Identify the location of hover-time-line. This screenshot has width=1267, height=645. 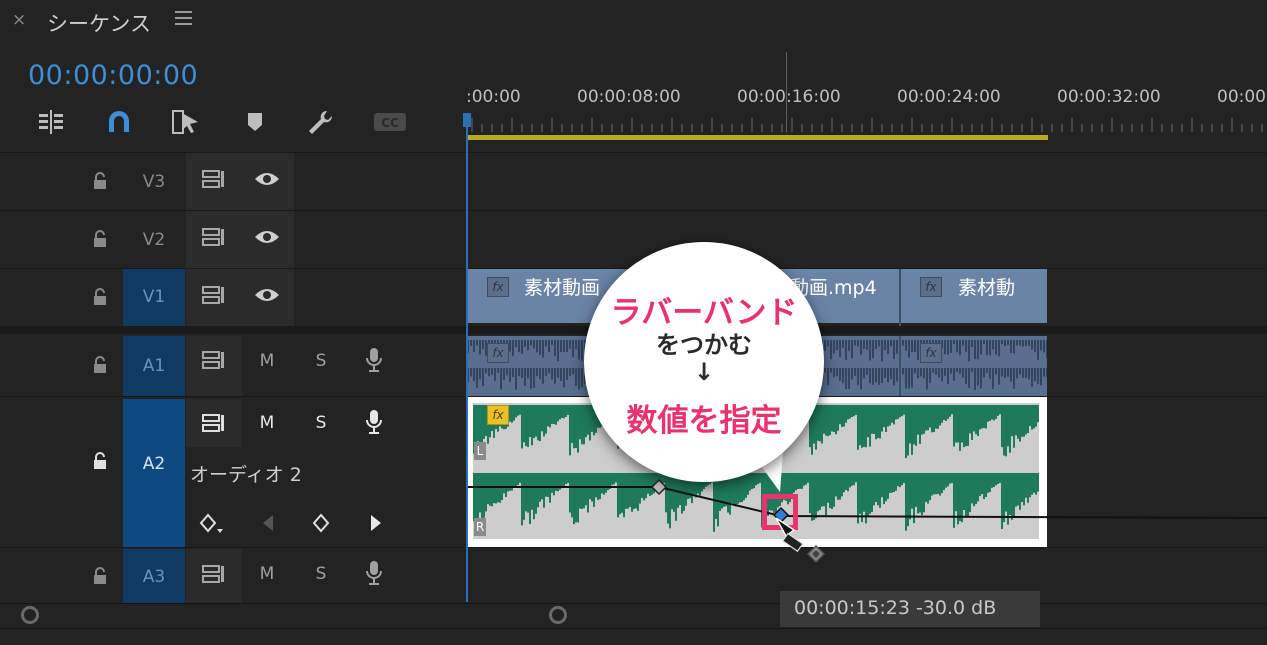
(786, 92).